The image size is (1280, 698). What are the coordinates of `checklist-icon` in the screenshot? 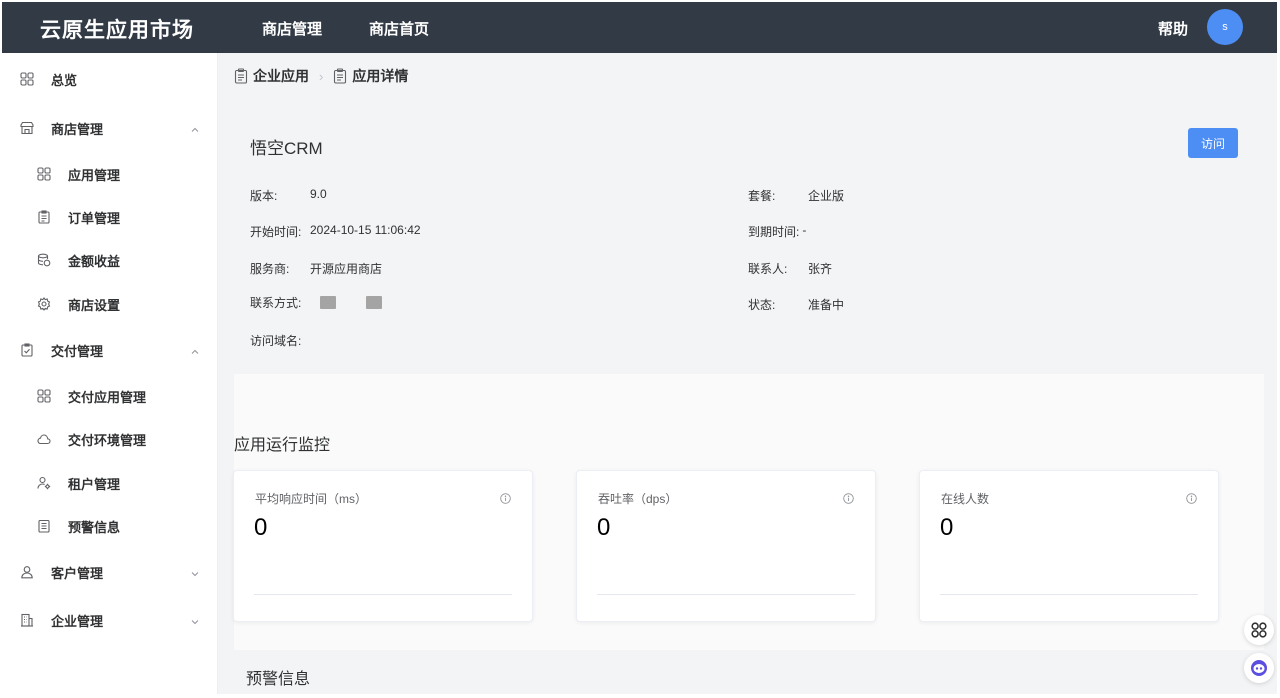 It's located at (27, 350).